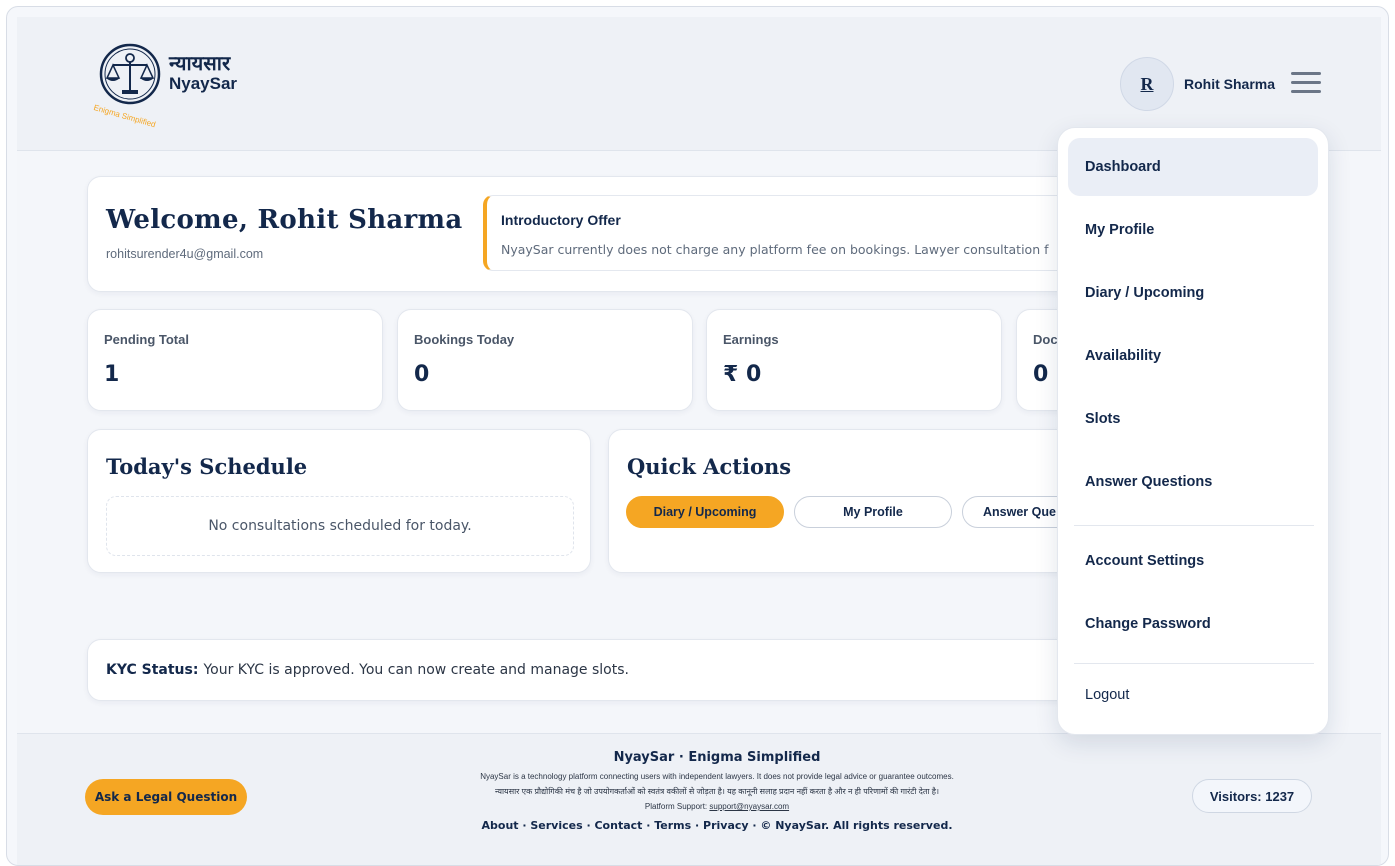 The image size is (1395, 866). I want to click on stat-card-earnings: Earnings ₹ 0, so click(854, 360).